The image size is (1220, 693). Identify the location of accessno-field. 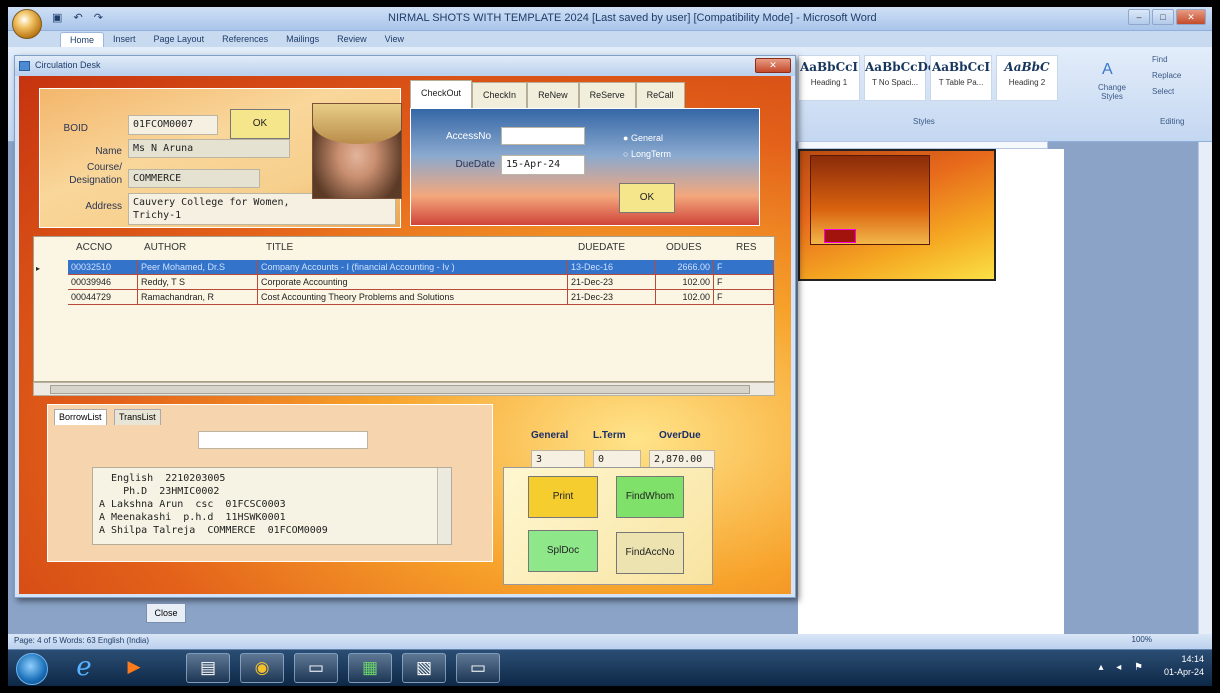
(543, 136).